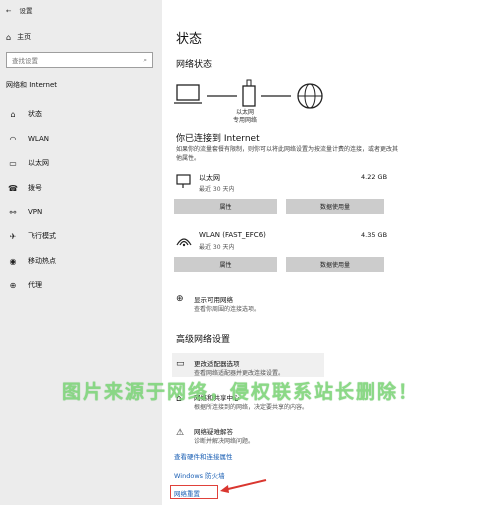 The width and height of the screenshot is (500, 505). I want to click on sidebar-item-label: WLAN, so click(39, 139).